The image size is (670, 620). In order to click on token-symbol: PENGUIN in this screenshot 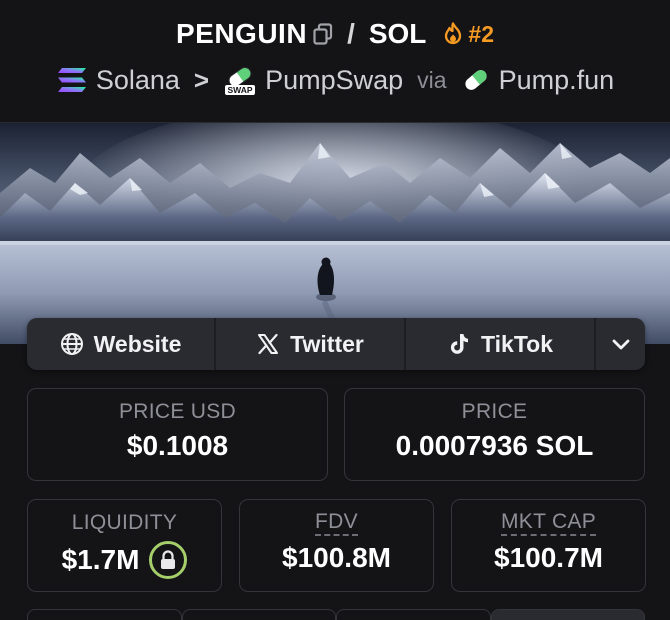, I will do `click(241, 33)`.